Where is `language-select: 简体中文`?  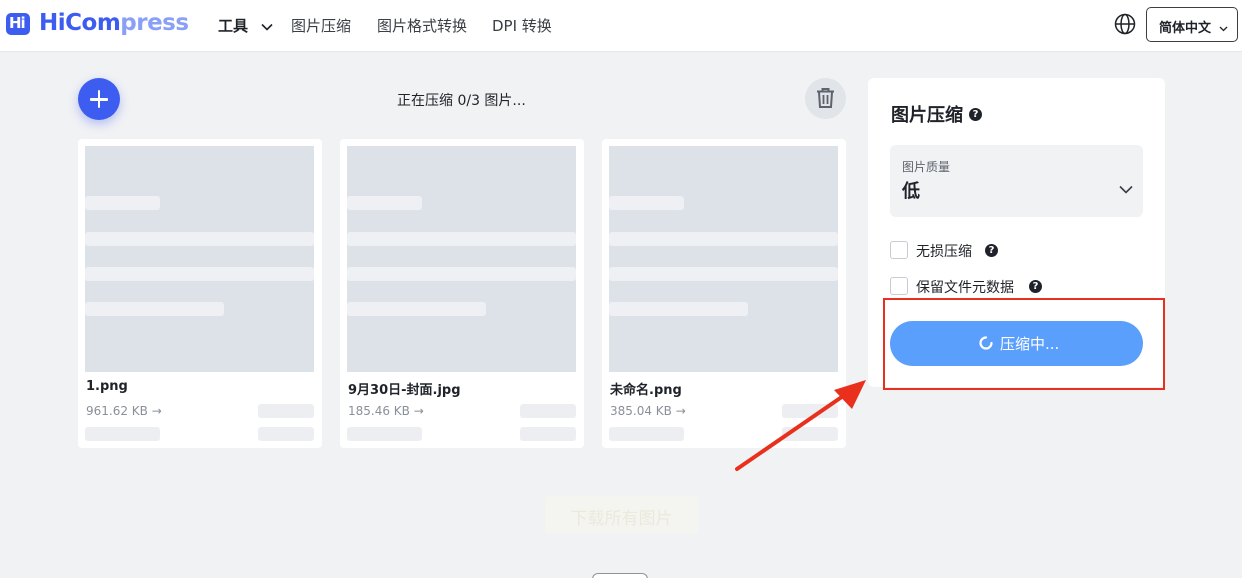
language-select: 简体中文 is located at coordinates (1192, 24).